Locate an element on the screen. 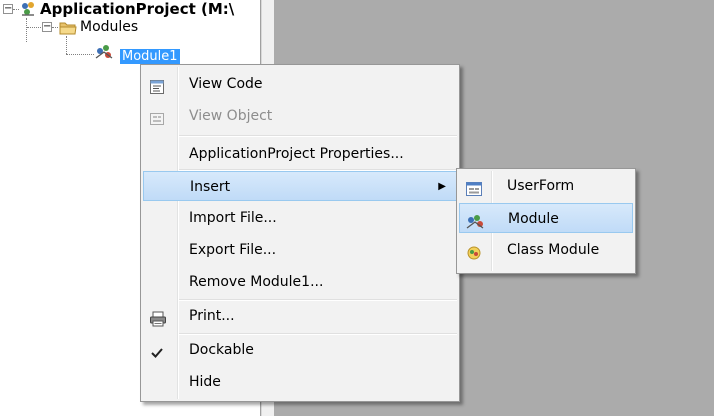  dockable-label: Dockable is located at coordinates (221, 350).